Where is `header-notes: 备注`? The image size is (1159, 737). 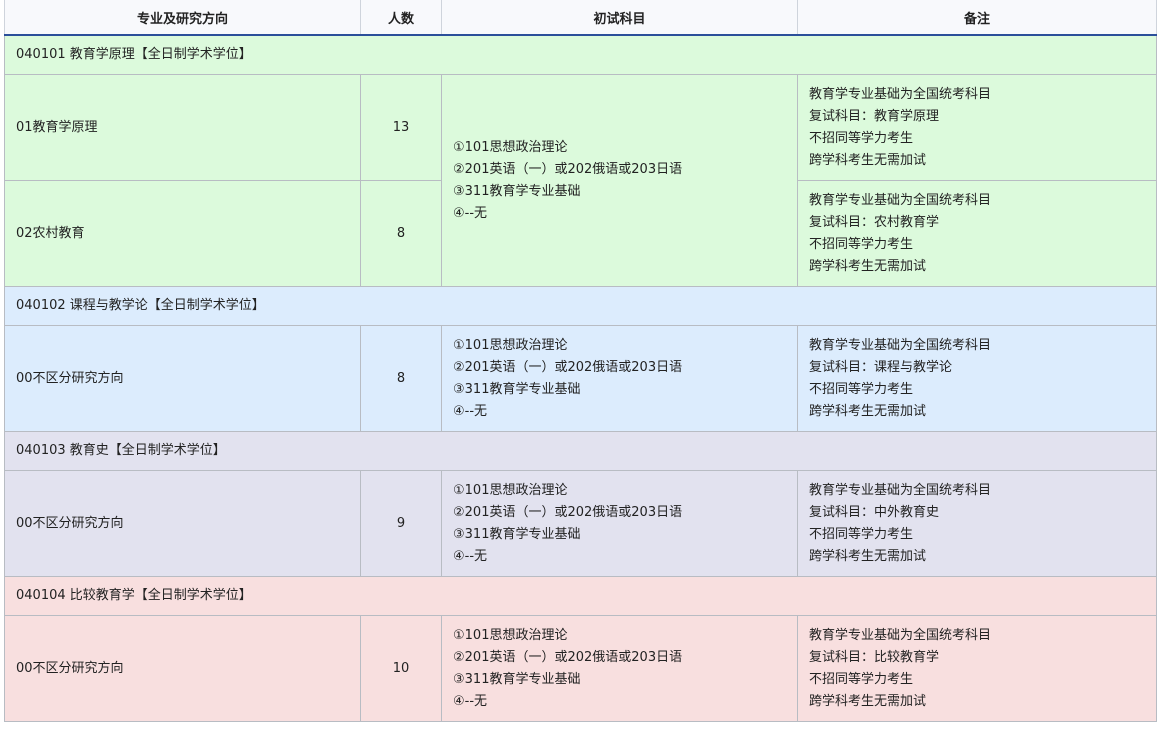
header-notes: 备注 is located at coordinates (977, 18).